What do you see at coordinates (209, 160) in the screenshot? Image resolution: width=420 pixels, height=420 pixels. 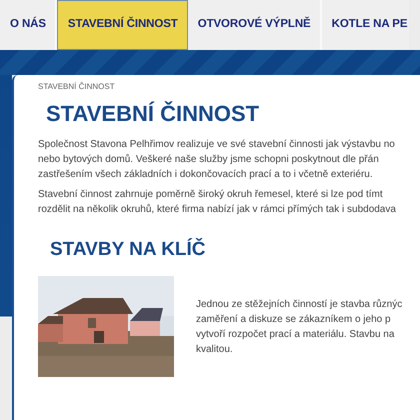 I see `paragraph-line: nebo bytových domů. Veškeré naše služby jsme schopni poskytnout dle přán` at bounding box center [209, 160].